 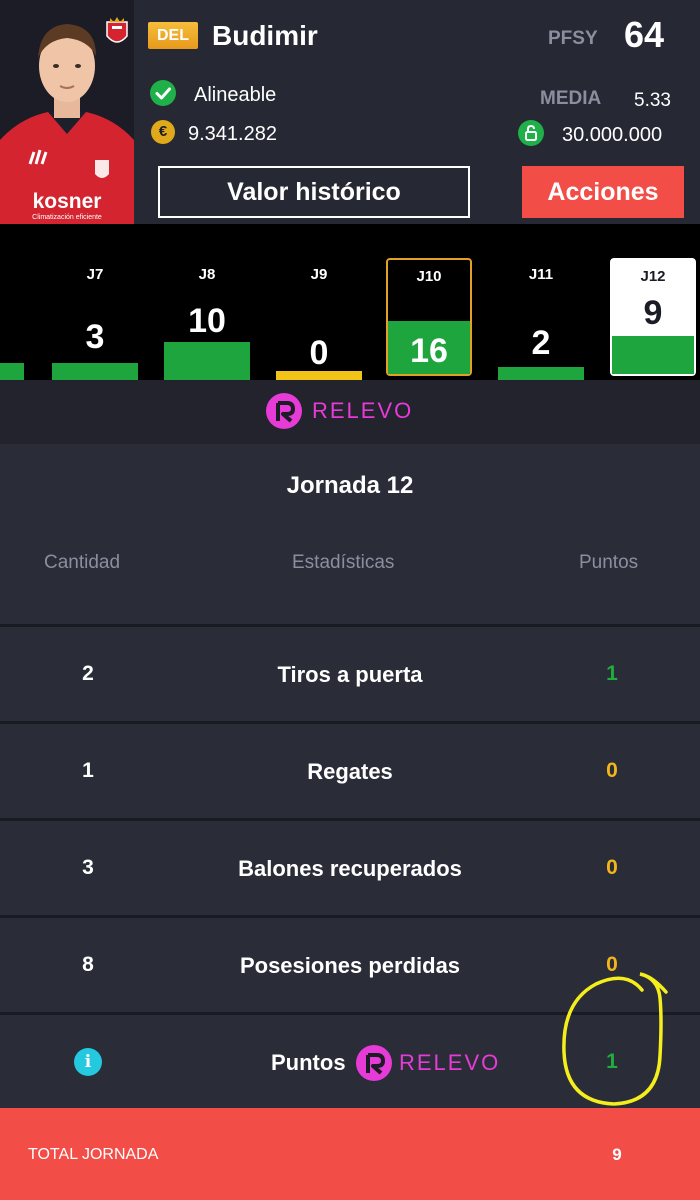 What do you see at coordinates (67, 201) in the screenshot?
I see `shirt-sponsor-text: kosner` at bounding box center [67, 201].